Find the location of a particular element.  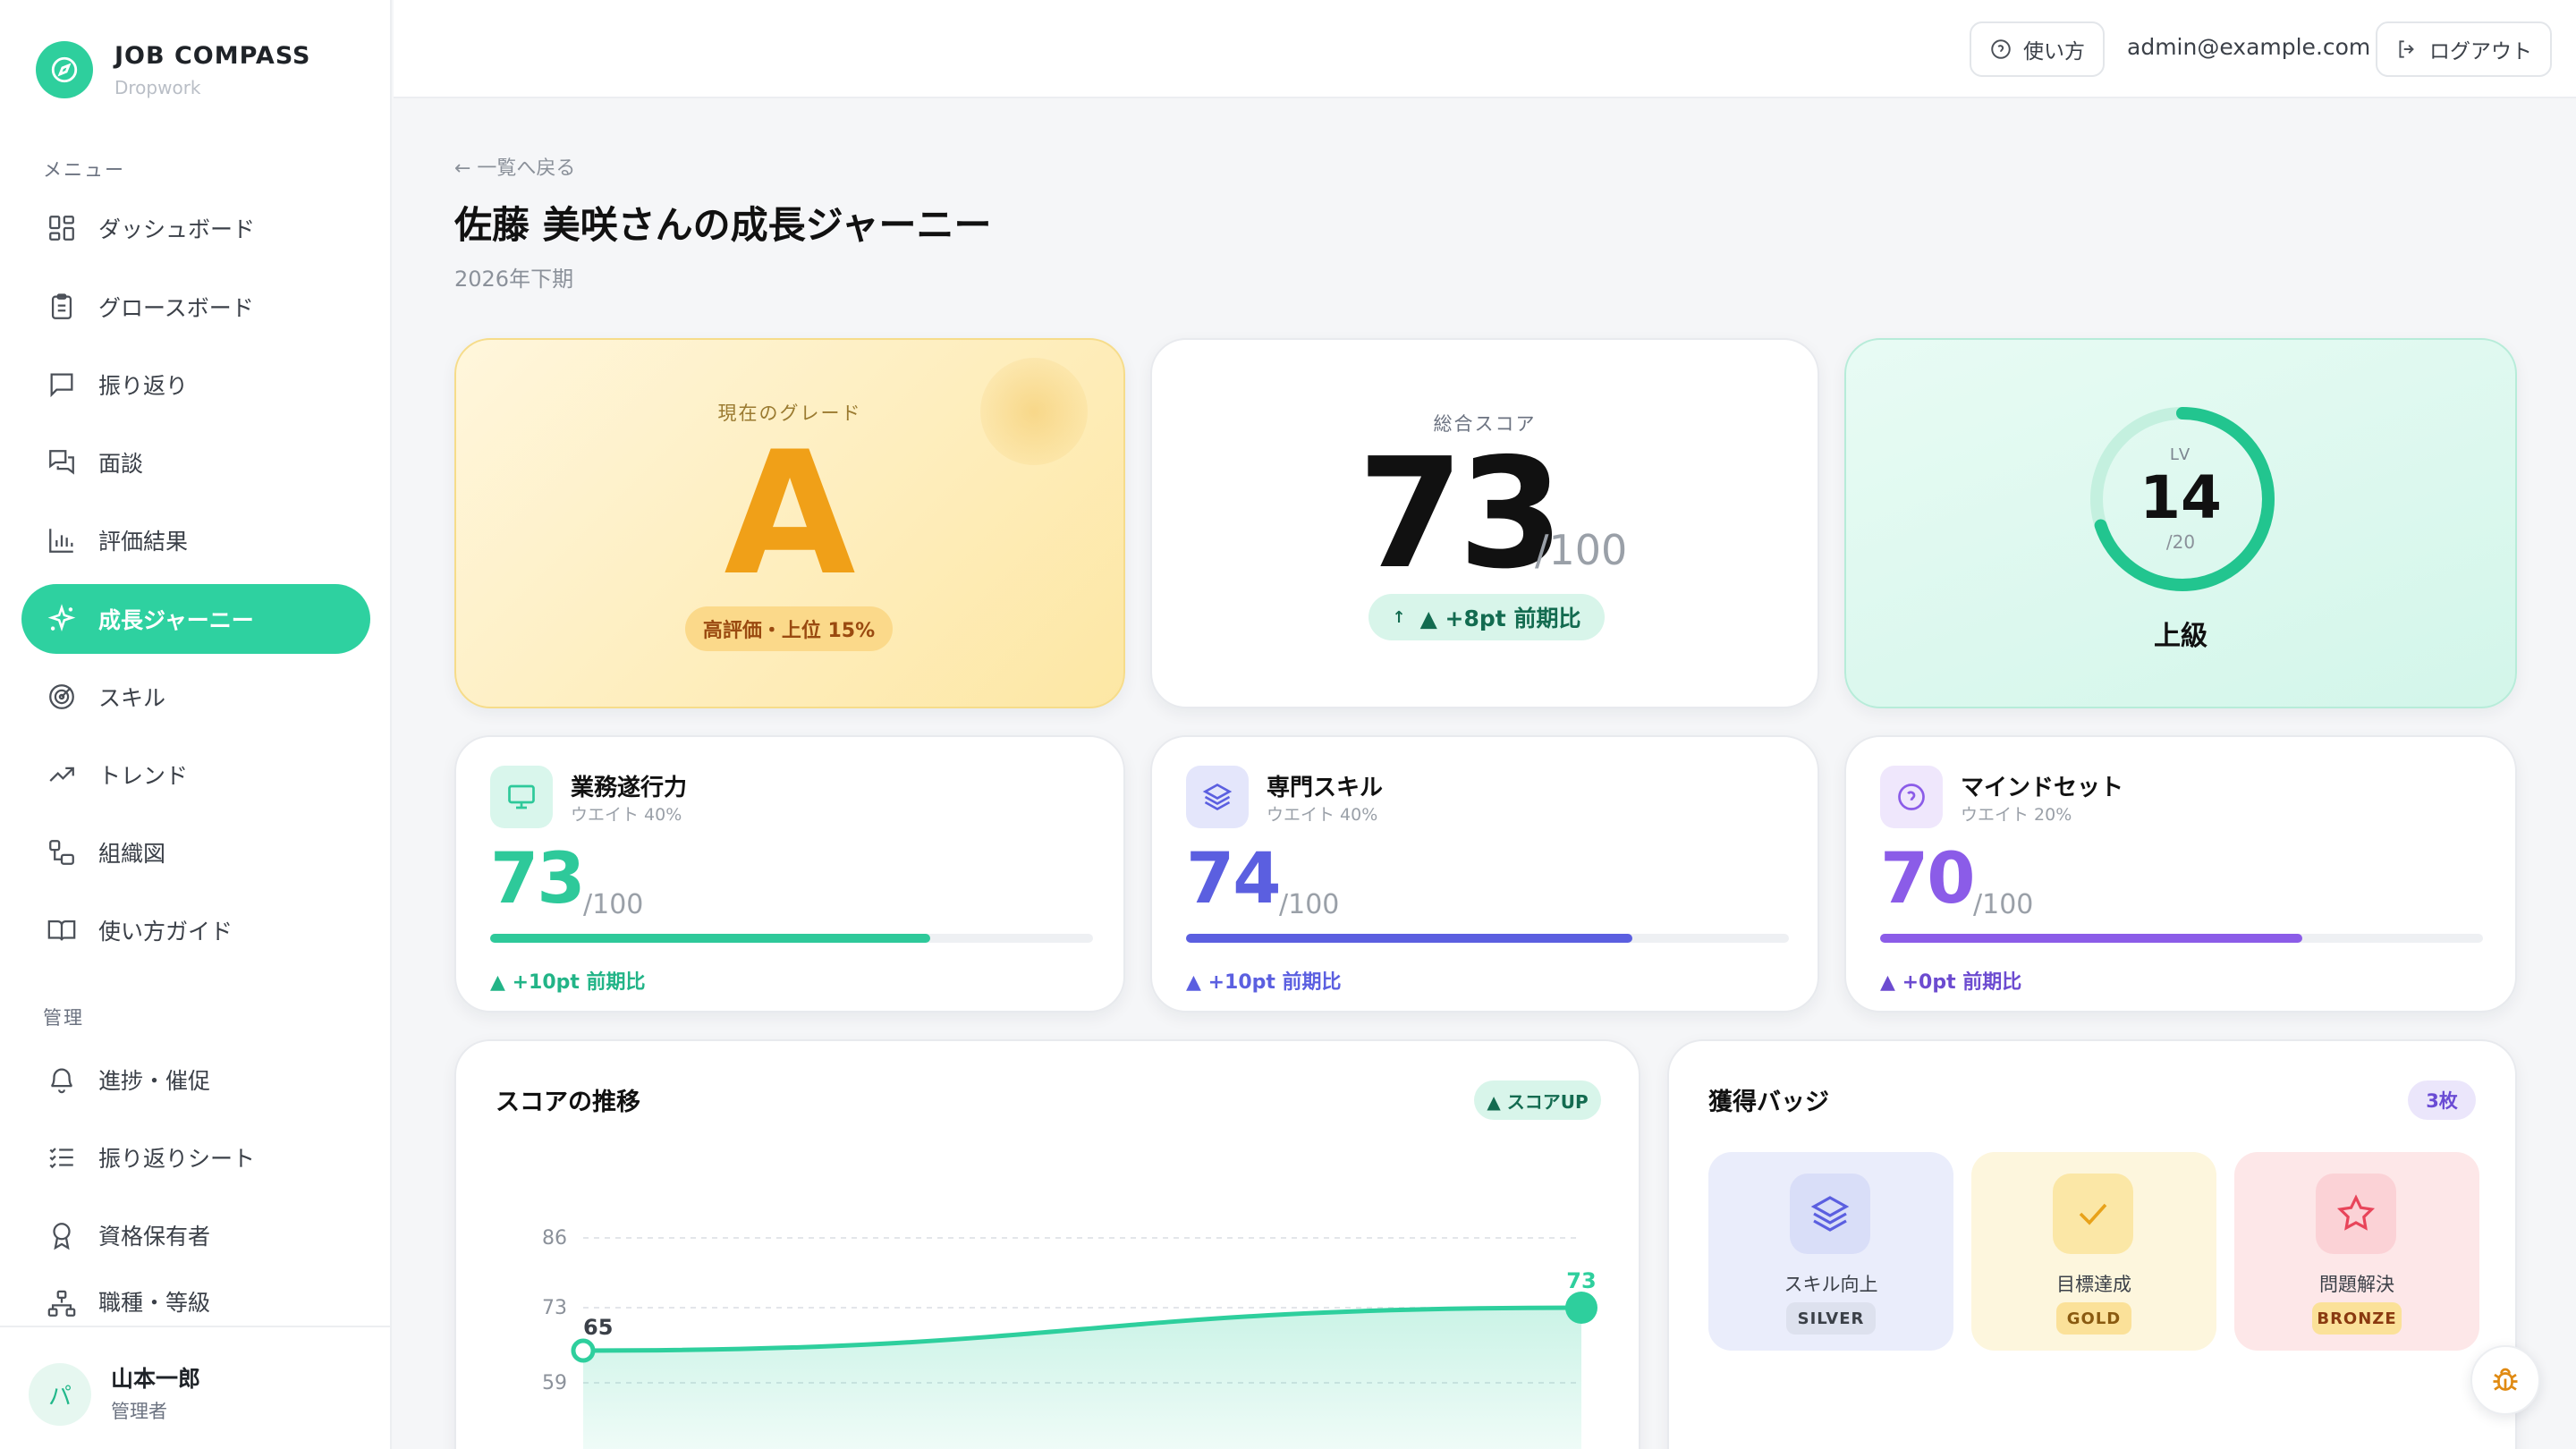

book-icon is located at coordinates (61, 930).